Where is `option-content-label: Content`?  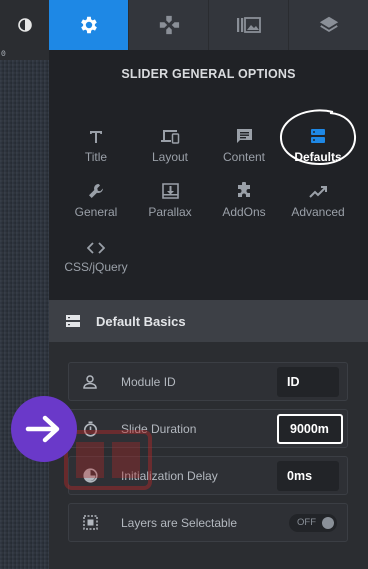
option-content-label: Content is located at coordinates (244, 157).